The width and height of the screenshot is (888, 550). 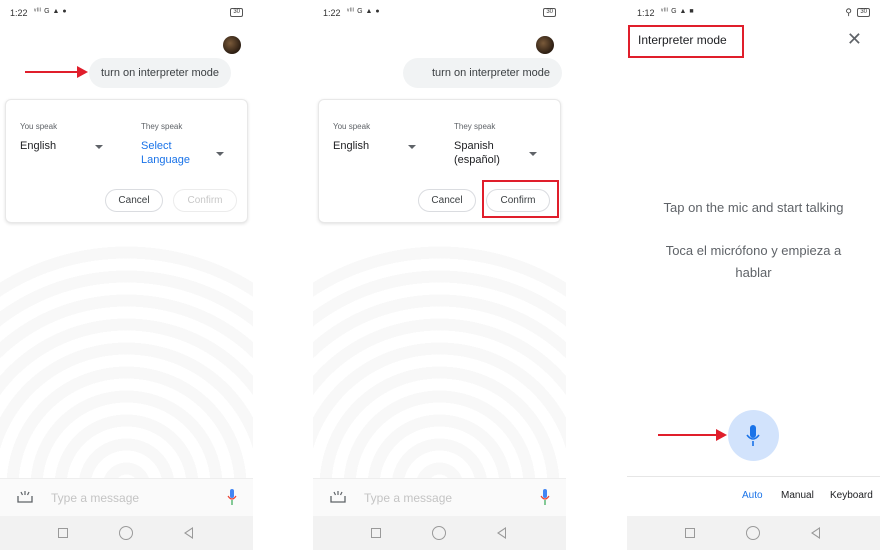 I want to click on location-icon: ⚲, so click(x=848, y=12).